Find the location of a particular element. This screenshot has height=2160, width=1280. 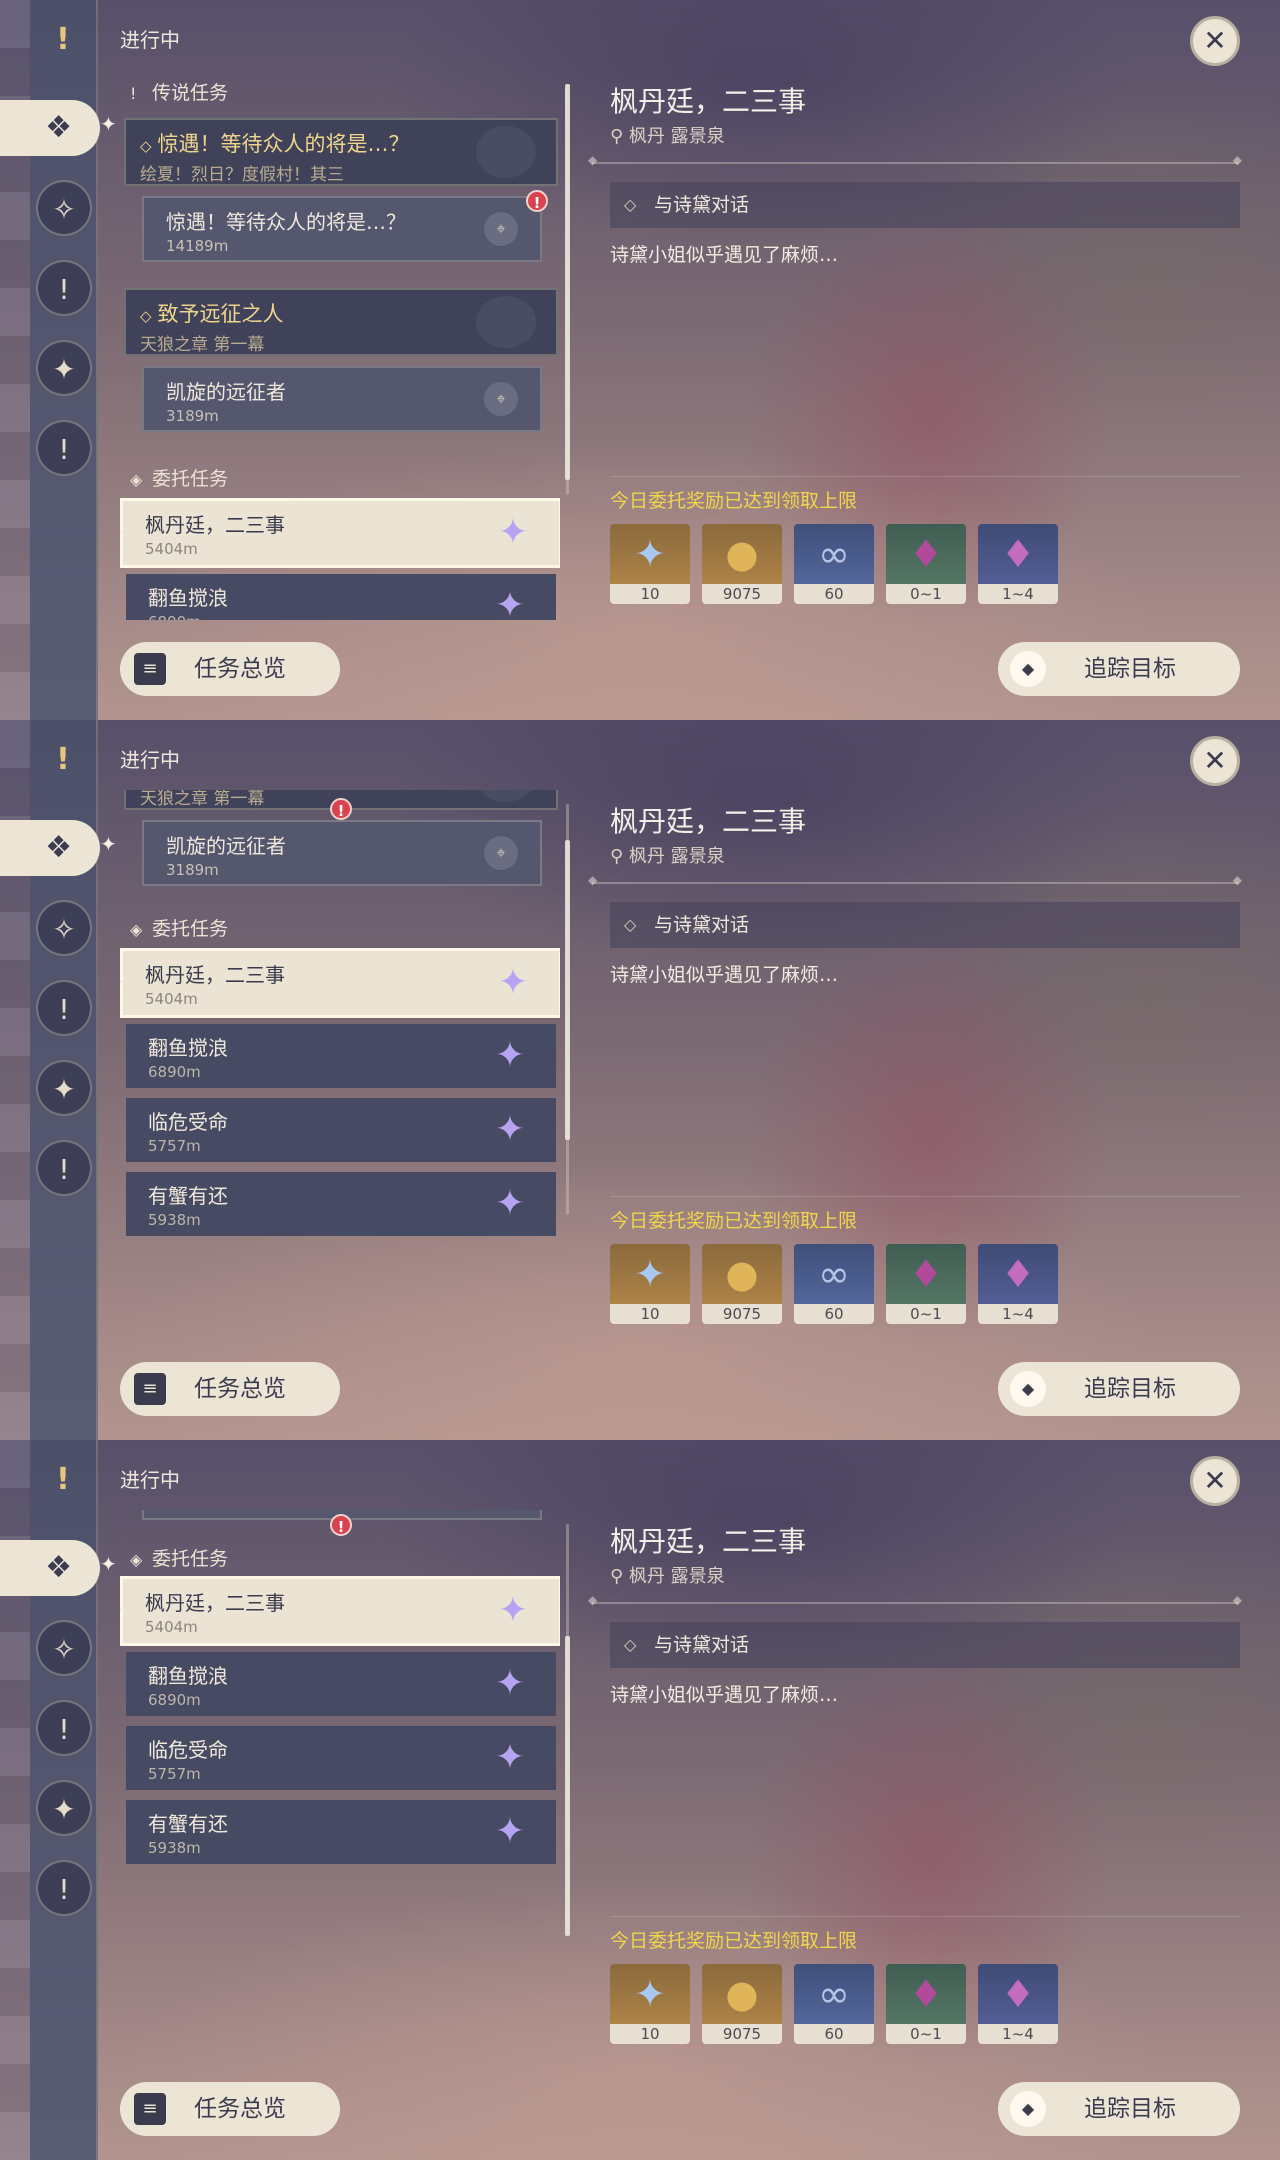

legend-quest-card: ◇ 惊遇！等待众人的将是…？ 绘夏！烈日？度假村！其三 is located at coordinates (341, 152).